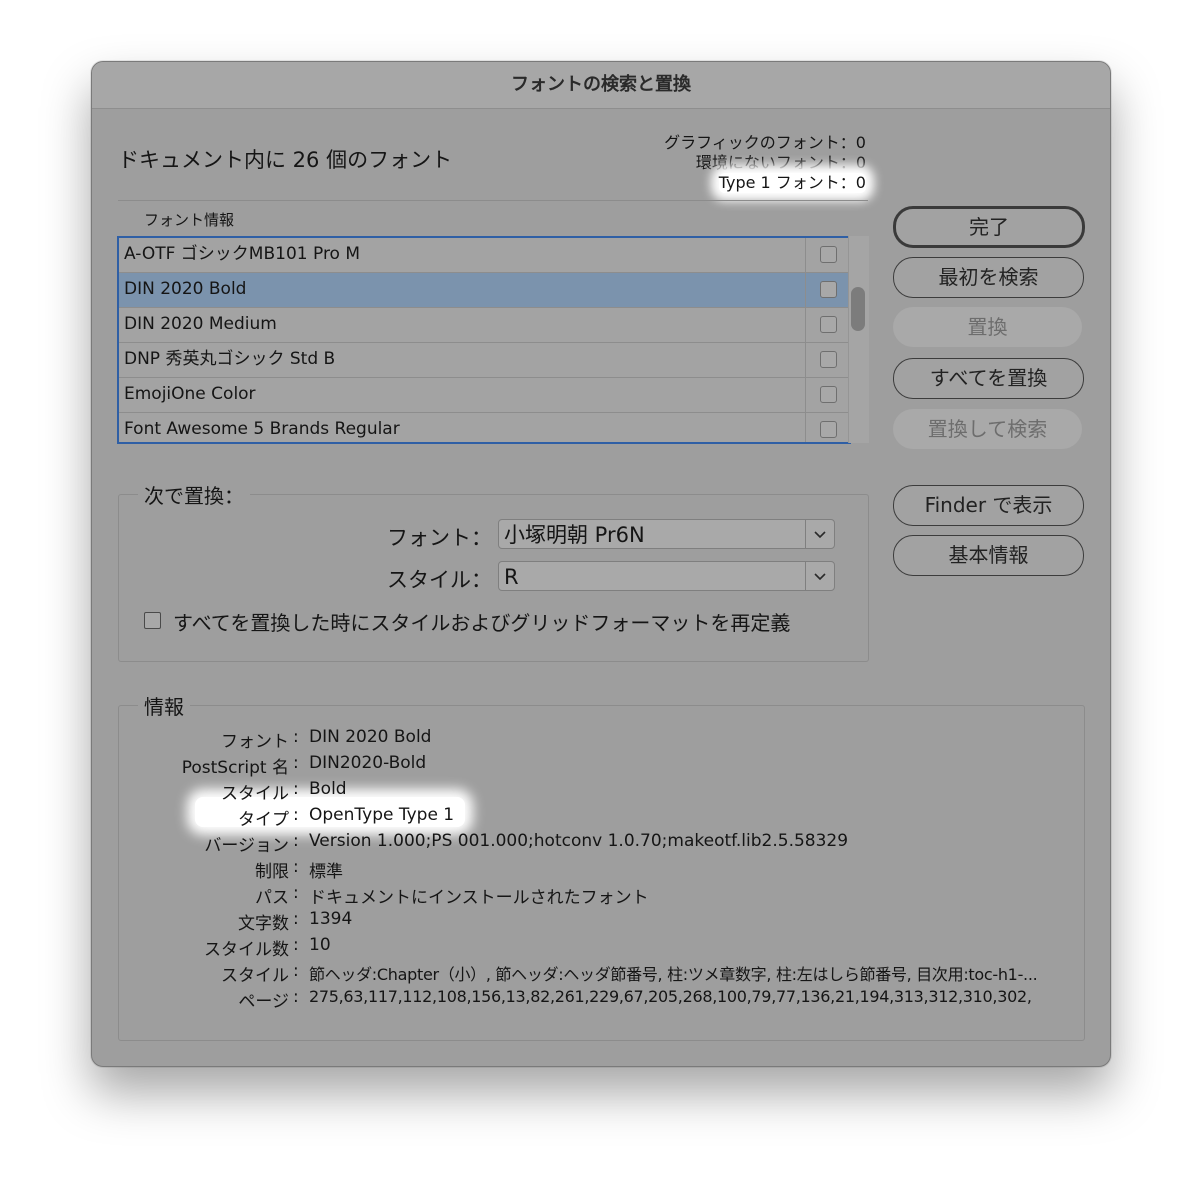 This screenshot has width=1200, height=1187. What do you see at coordinates (326, 872) in the screenshot?
I see `info-value: 標準` at bounding box center [326, 872].